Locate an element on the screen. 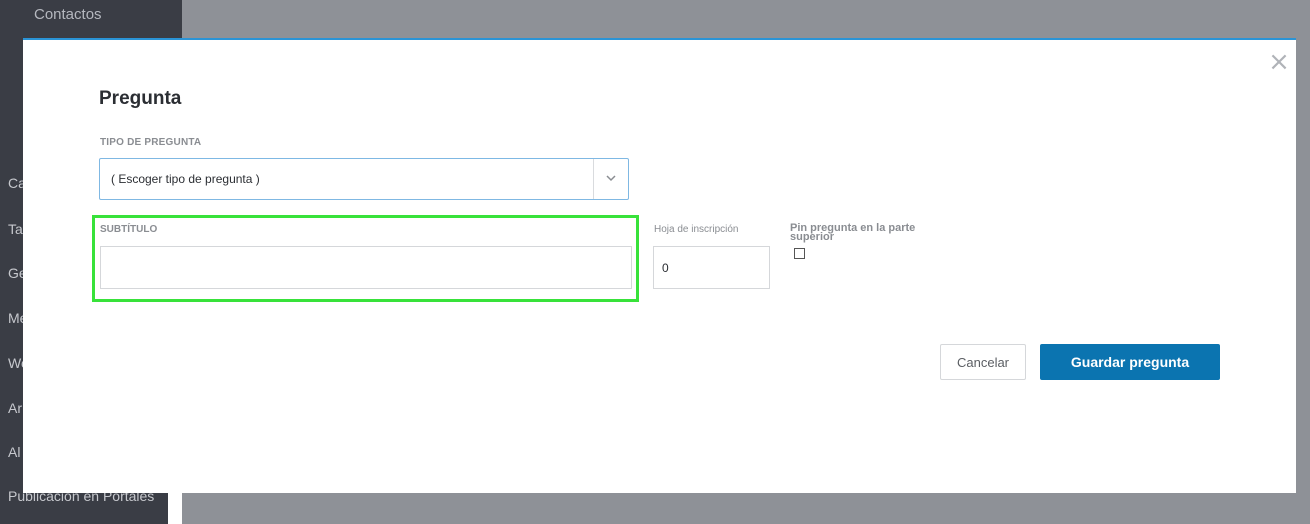  save-question-button: Guardar pregunta is located at coordinates (1130, 362).